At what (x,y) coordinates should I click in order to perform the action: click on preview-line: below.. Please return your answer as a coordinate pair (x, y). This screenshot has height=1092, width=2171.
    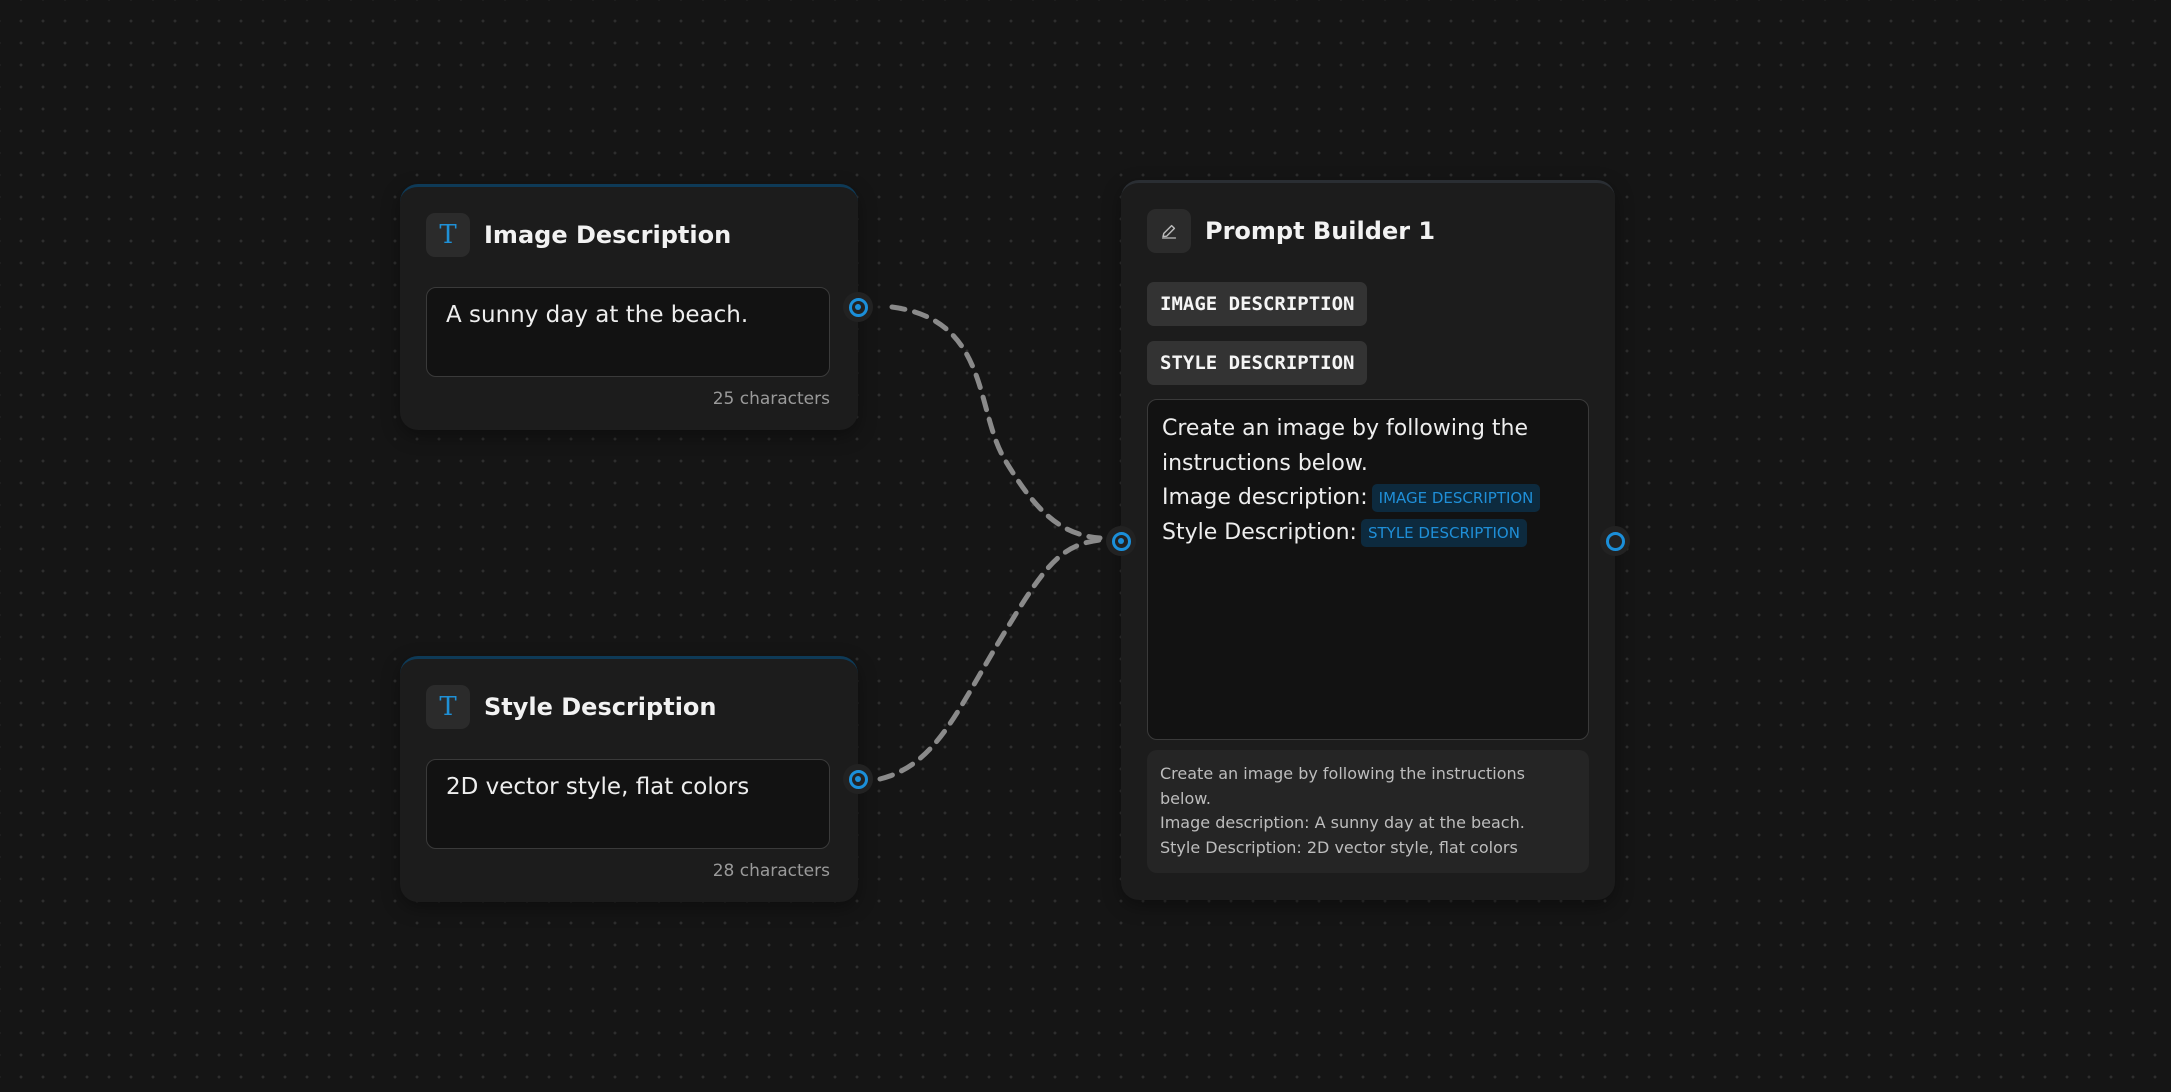
    Looking at the image, I should click on (1185, 798).